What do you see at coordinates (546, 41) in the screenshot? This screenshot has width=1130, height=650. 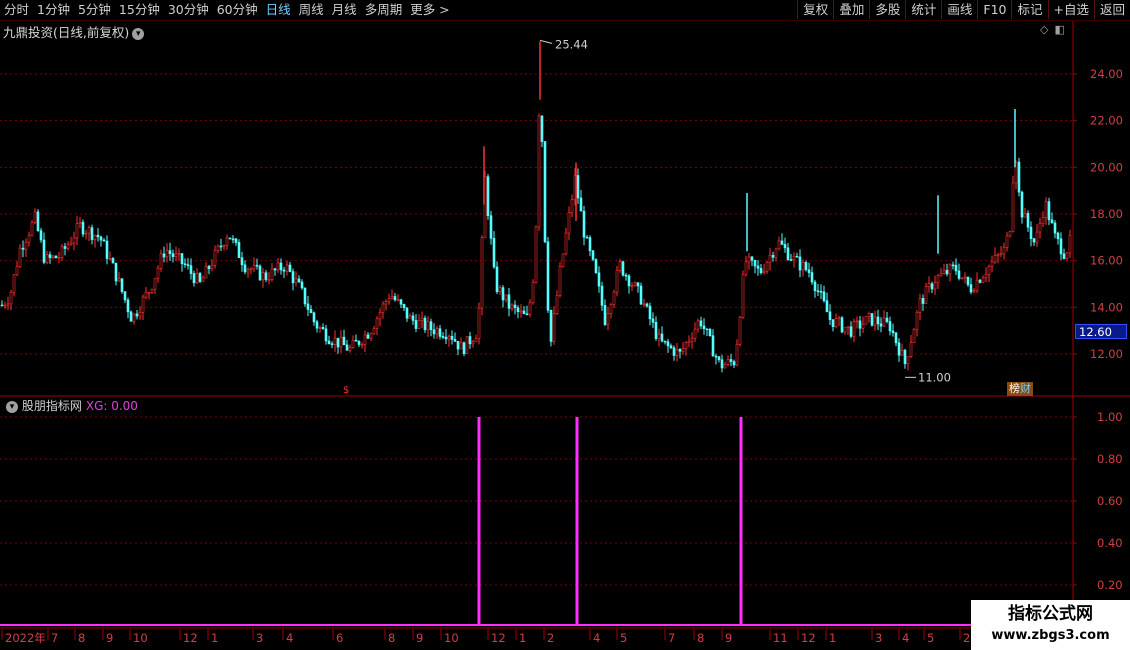 I see `high-marker-line` at bounding box center [546, 41].